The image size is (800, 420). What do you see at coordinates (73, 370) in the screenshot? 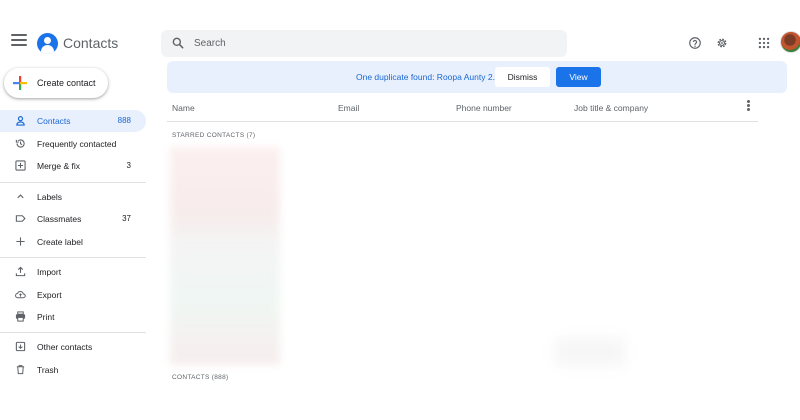
I see `sidebar-item-trash: Trash` at bounding box center [73, 370].